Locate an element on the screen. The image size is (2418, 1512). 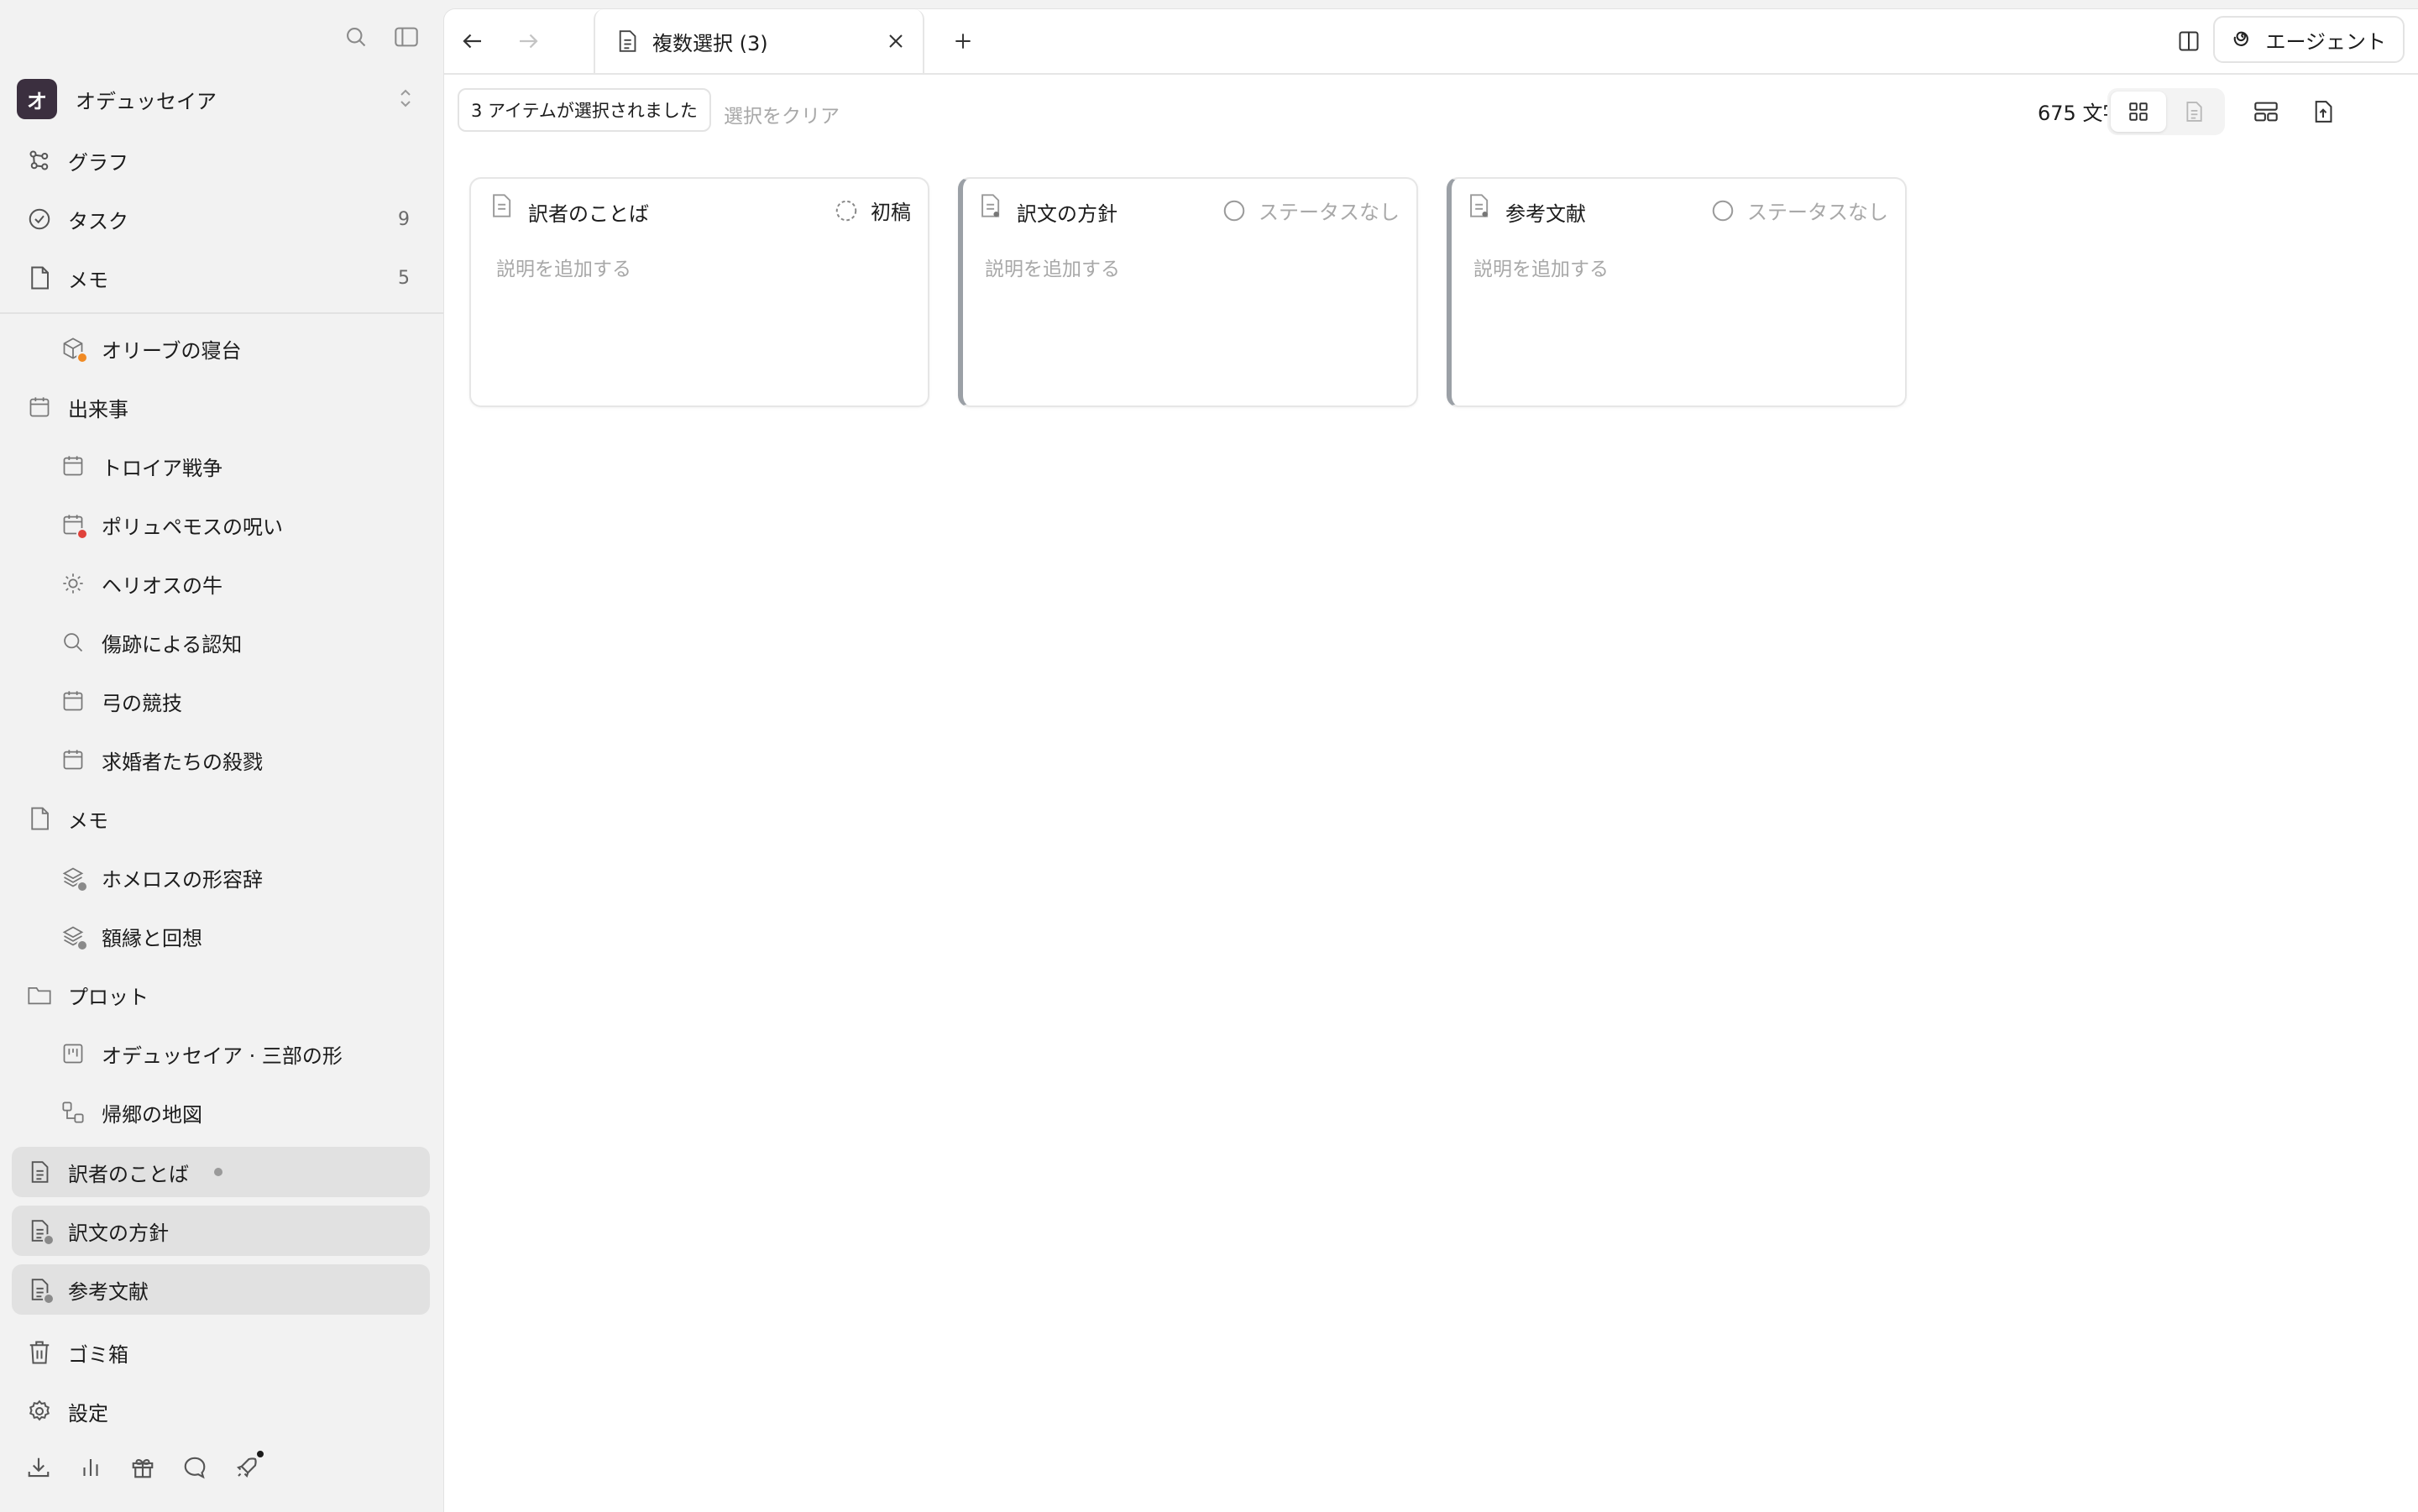
tree-item-label: オデュッセイア · 三部の形 is located at coordinates (222, 1056).